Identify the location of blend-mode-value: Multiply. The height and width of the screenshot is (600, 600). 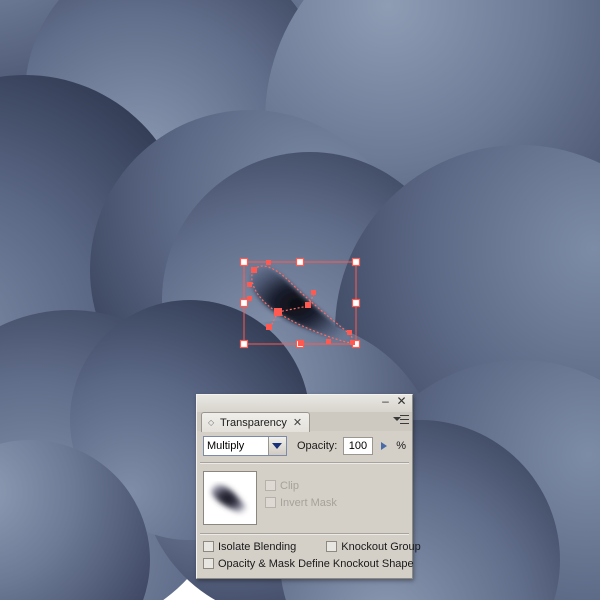
(236, 446).